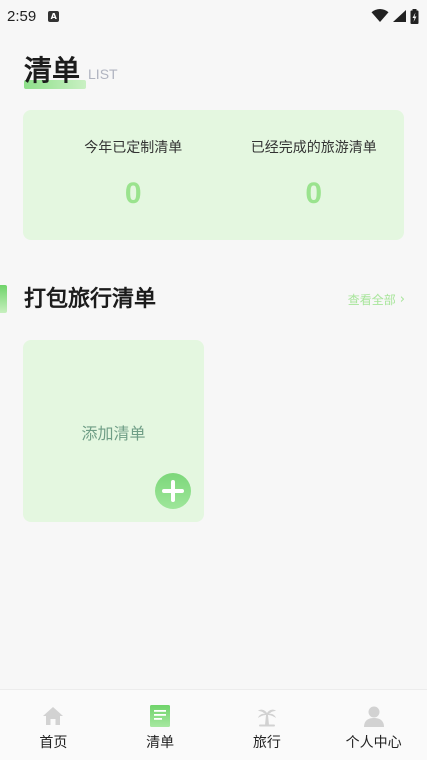 This screenshot has height=760, width=427. What do you see at coordinates (53, 716) in the screenshot?
I see `home-icon` at bounding box center [53, 716].